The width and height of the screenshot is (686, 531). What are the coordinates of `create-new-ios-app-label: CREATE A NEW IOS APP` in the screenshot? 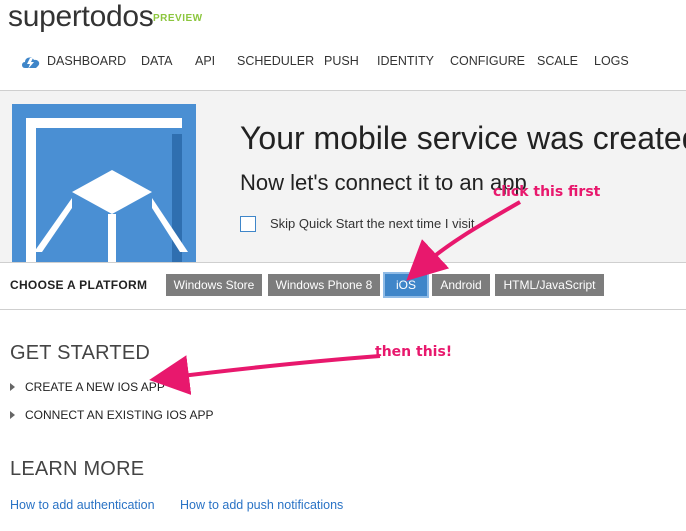 It's located at (95, 387).